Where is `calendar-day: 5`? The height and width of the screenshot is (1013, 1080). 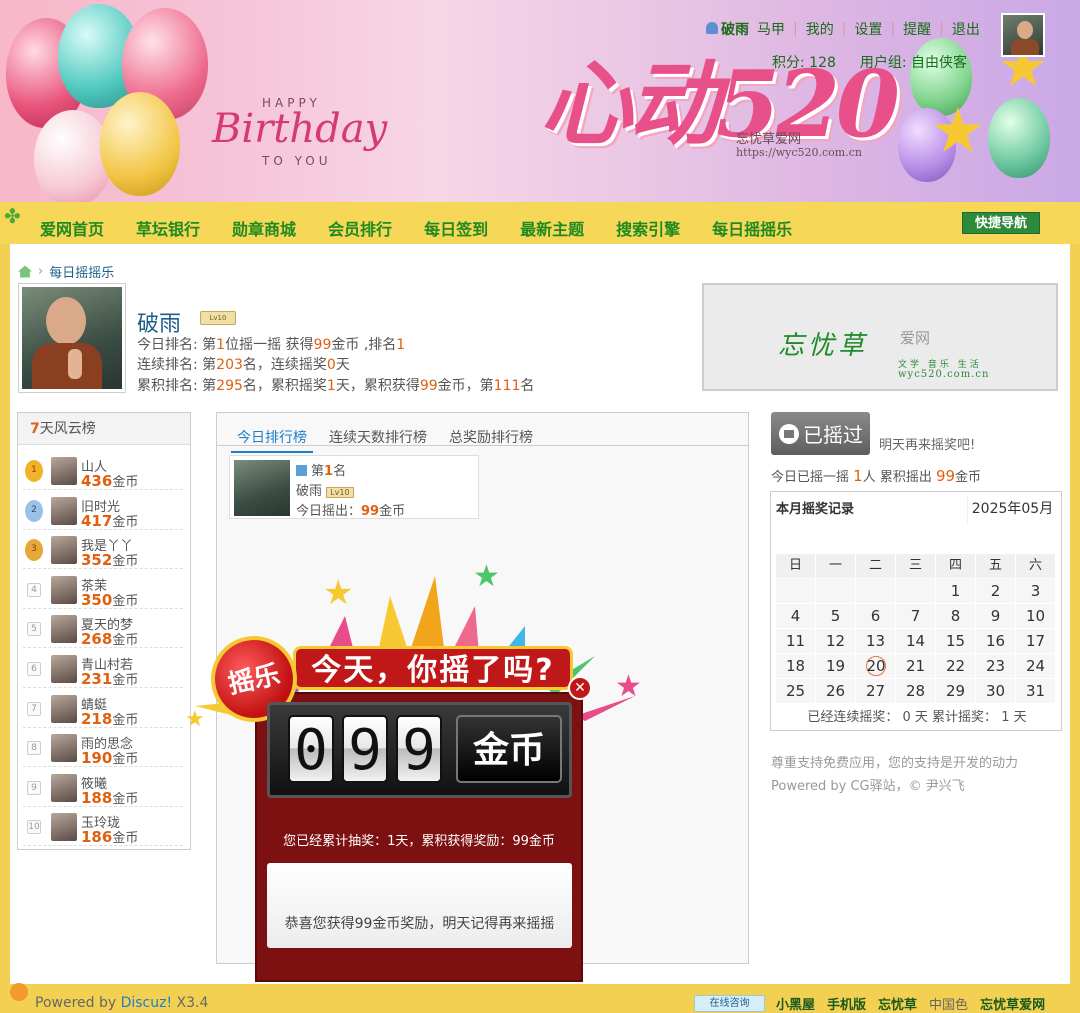
calendar-day: 5 is located at coordinates (836, 616).